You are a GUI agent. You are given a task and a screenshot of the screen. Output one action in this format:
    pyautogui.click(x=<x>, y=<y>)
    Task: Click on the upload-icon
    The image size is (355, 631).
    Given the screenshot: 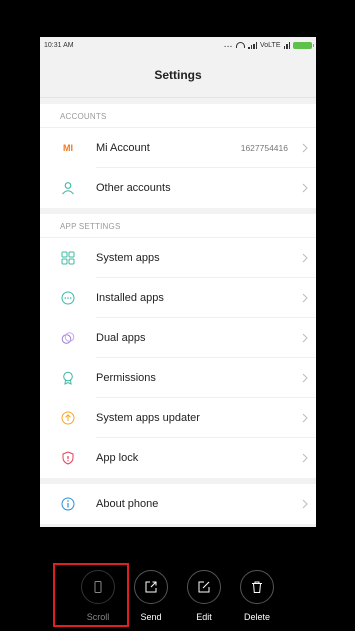 What is the action you would take?
    pyautogui.click(x=68, y=418)
    